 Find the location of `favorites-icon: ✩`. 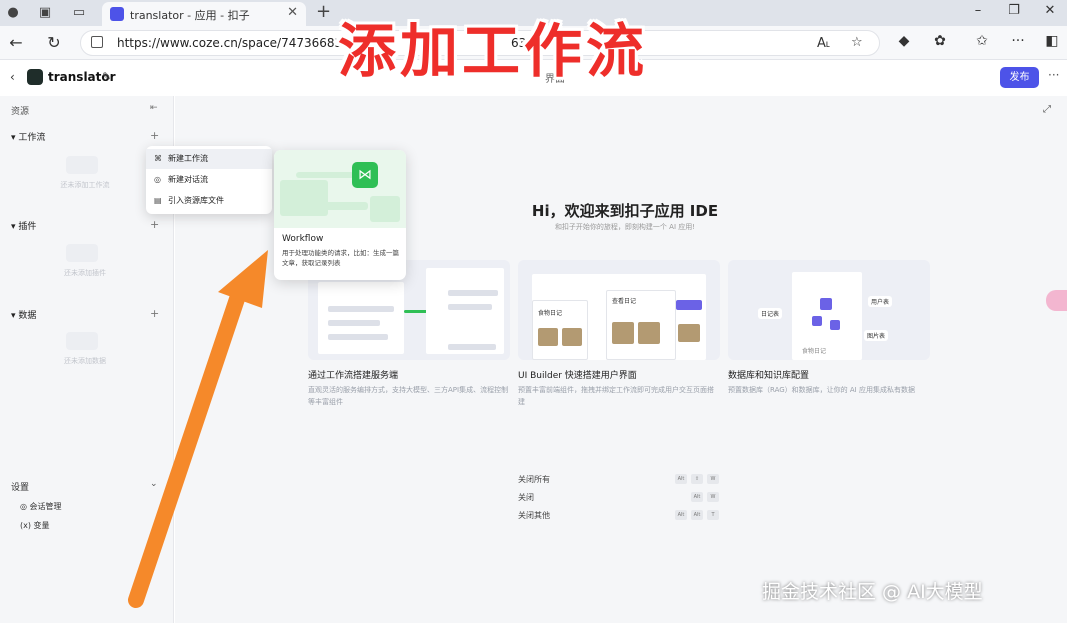

favorites-icon: ✩ is located at coordinates (982, 41).